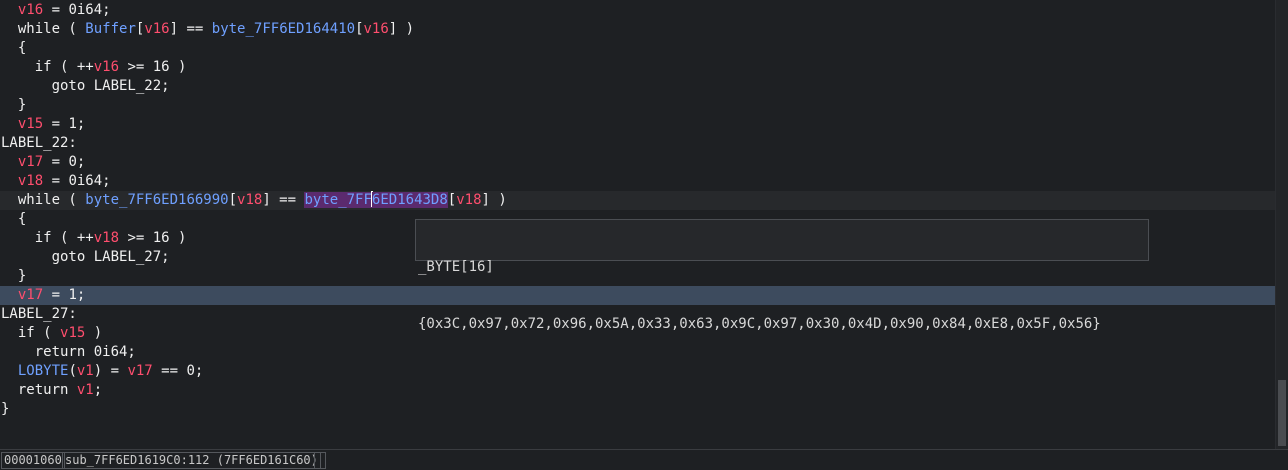 This screenshot has height=470, width=1288. I want to click on code-token: goto LABEL_27;, so click(85, 257).